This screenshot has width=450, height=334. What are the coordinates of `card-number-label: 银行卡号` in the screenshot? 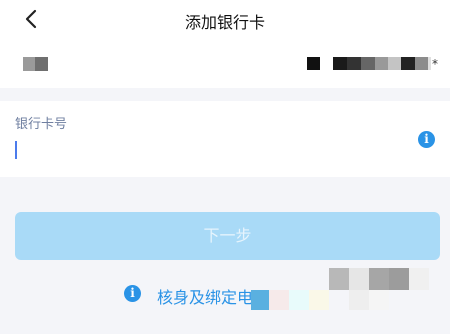 It's located at (41, 124).